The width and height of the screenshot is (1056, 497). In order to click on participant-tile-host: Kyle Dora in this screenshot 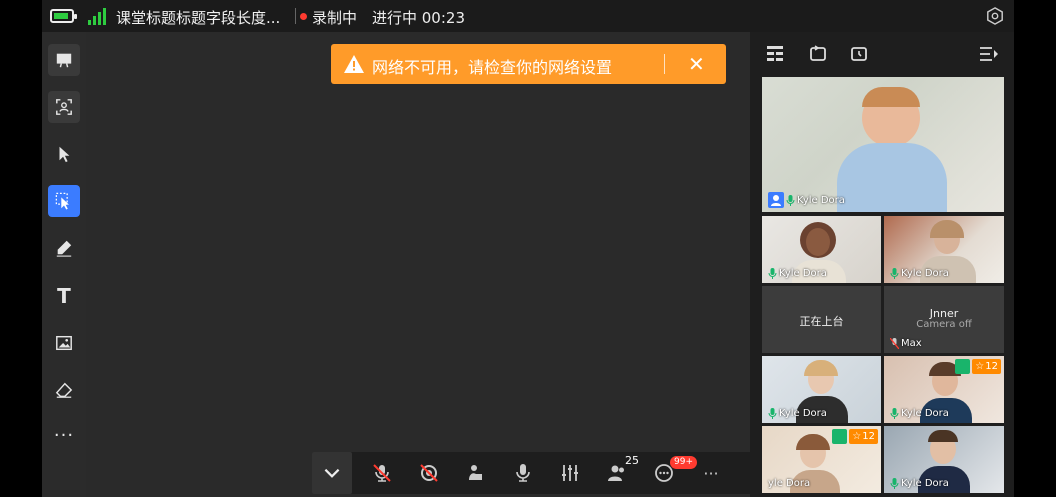, I will do `click(883, 144)`.